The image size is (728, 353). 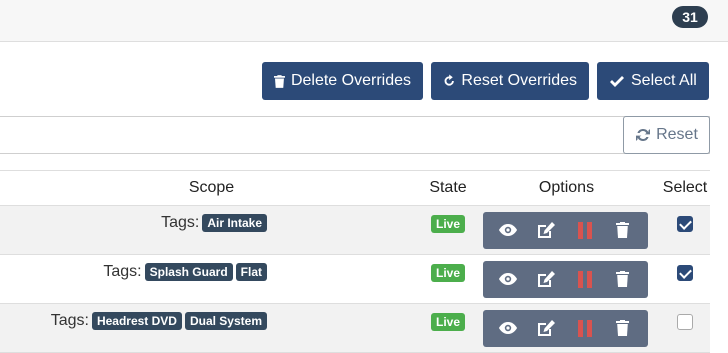 What do you see at coordinates (448, 188) in the screenshot?
I see `column-header-state: State` at bounding box center [448, 188].